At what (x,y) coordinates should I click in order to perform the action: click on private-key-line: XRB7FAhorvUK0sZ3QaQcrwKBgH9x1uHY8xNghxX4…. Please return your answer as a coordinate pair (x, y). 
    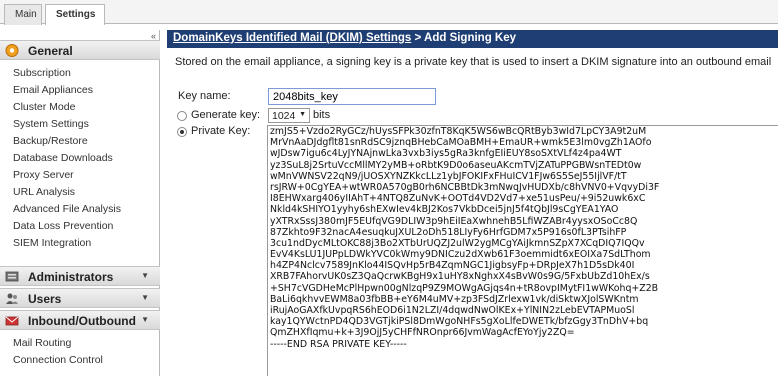
    Looking at the image, I should click on (460, 277).